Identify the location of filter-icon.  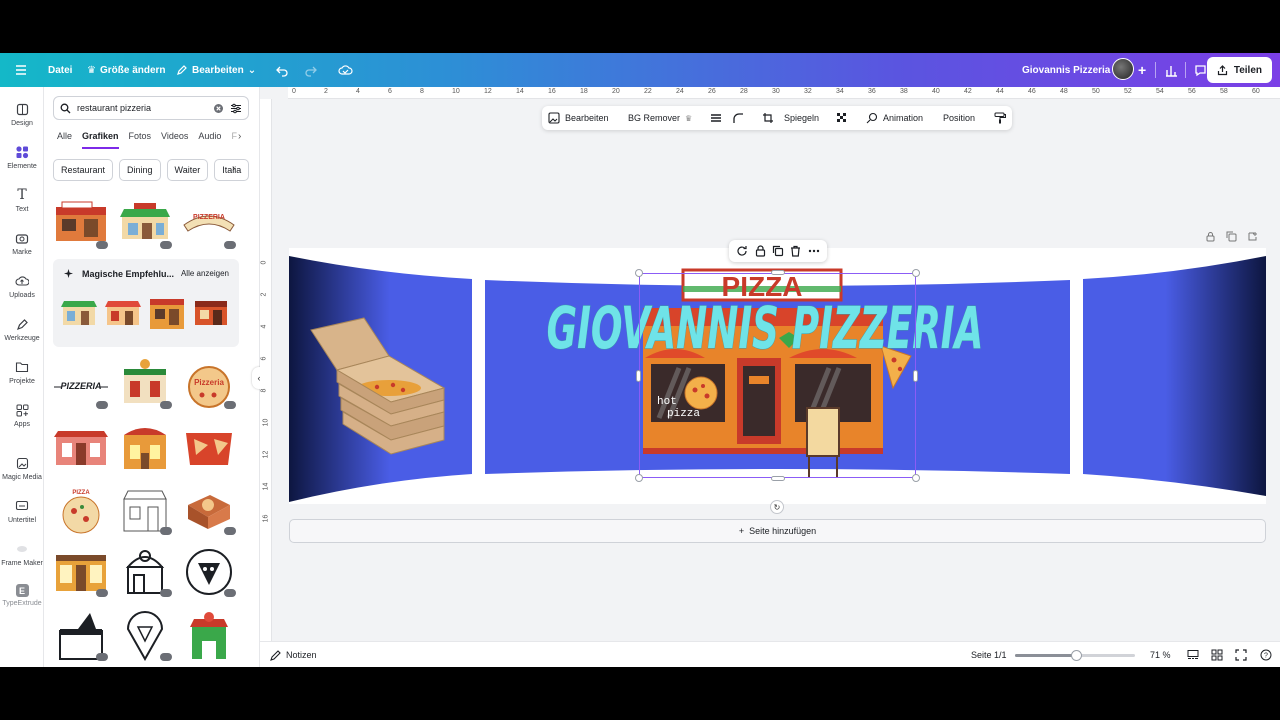
(236, 108).